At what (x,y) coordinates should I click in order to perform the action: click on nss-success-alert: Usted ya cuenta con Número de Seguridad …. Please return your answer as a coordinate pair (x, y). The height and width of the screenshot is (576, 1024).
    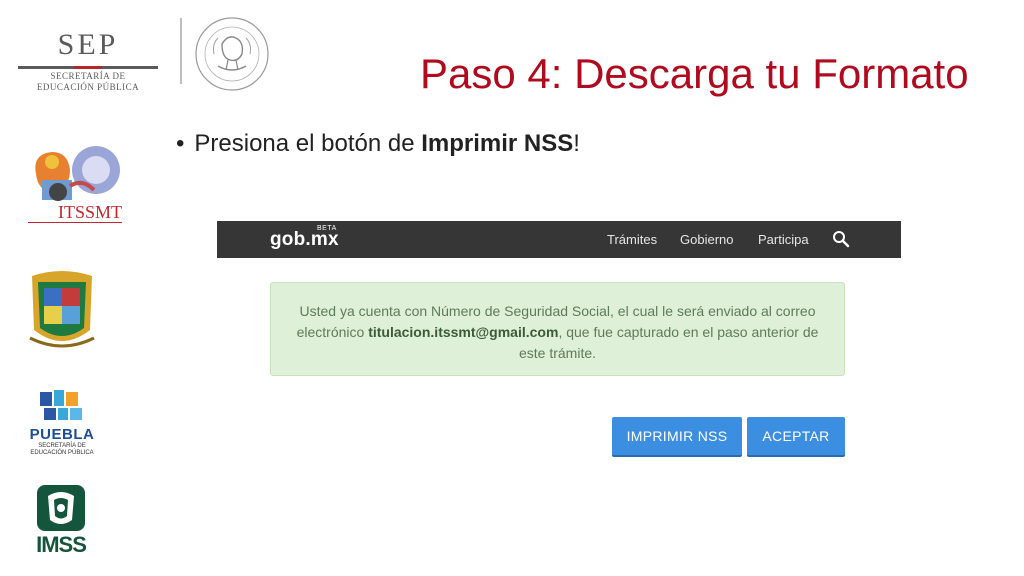
    Looking at the image, I should click on (557, 329).